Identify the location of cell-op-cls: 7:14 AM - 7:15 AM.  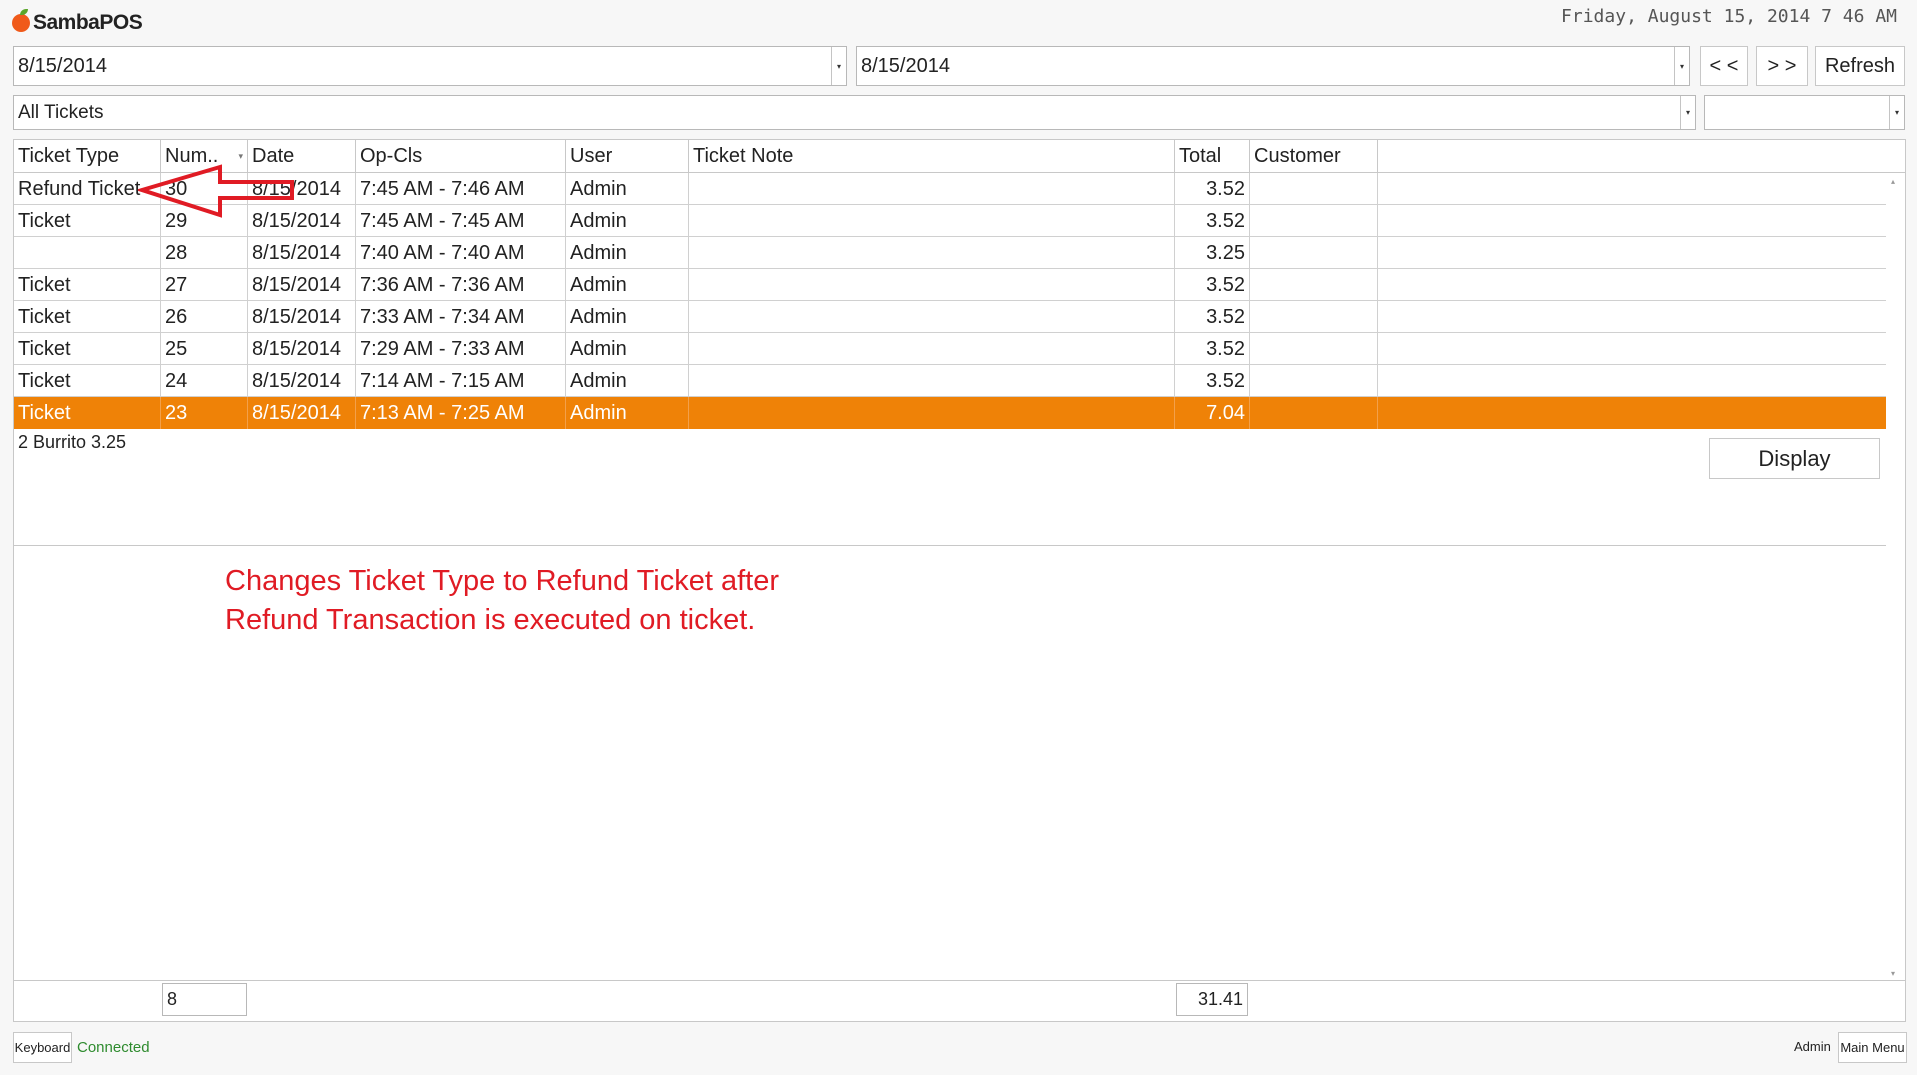
(461, 381).